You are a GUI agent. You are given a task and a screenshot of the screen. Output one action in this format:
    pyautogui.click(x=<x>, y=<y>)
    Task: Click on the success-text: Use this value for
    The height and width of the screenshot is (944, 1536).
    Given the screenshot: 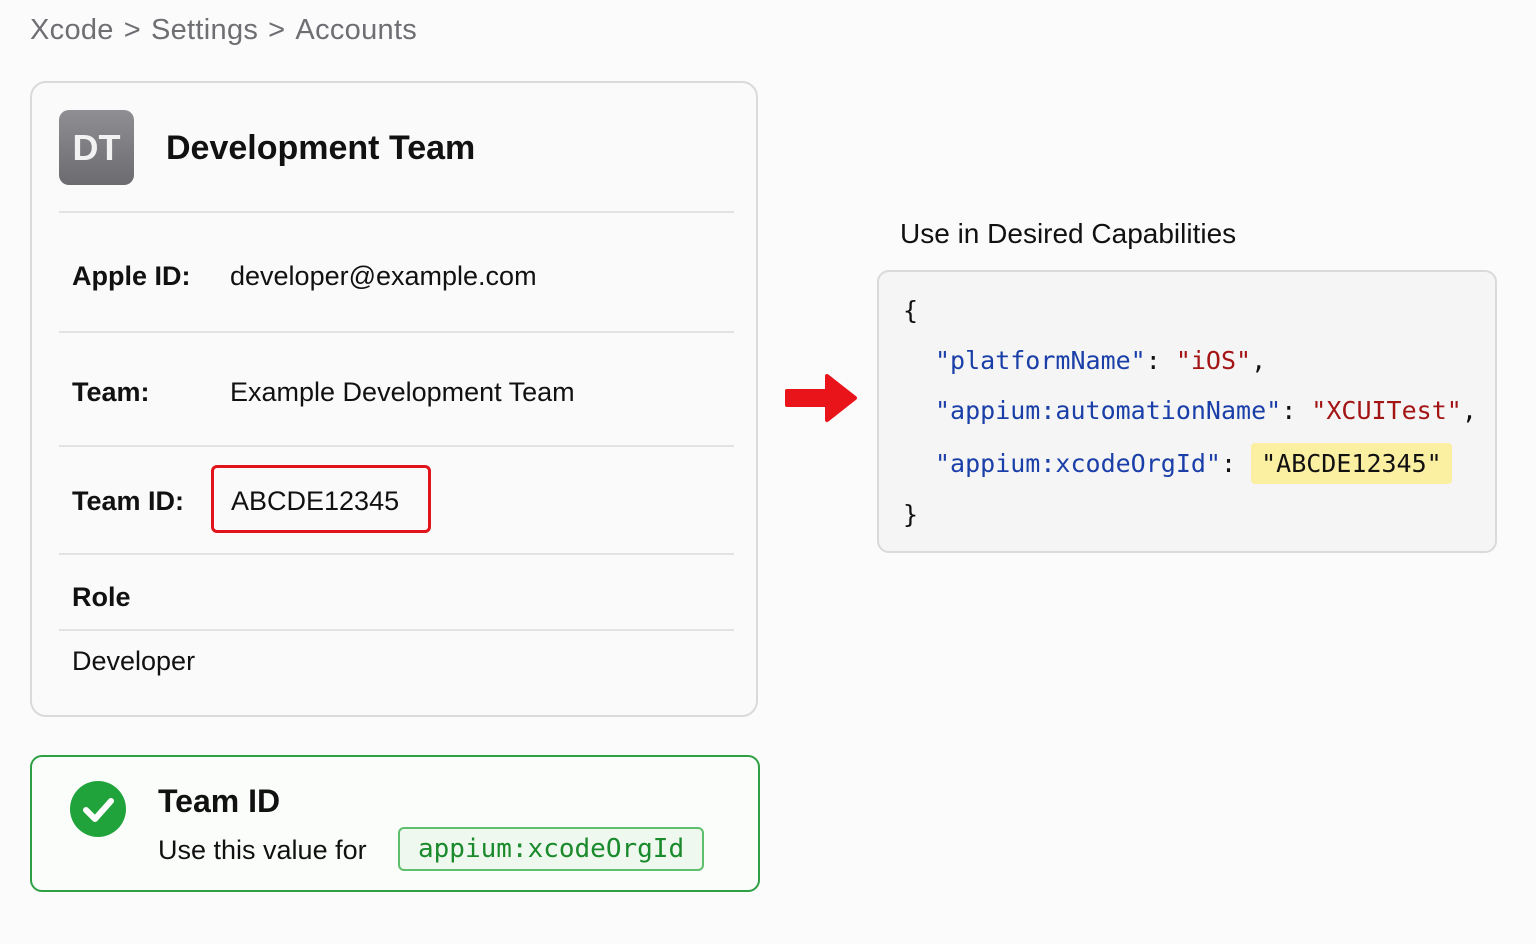 What is the action you would take?
    pyautogui.click(x=262, y=850)
    